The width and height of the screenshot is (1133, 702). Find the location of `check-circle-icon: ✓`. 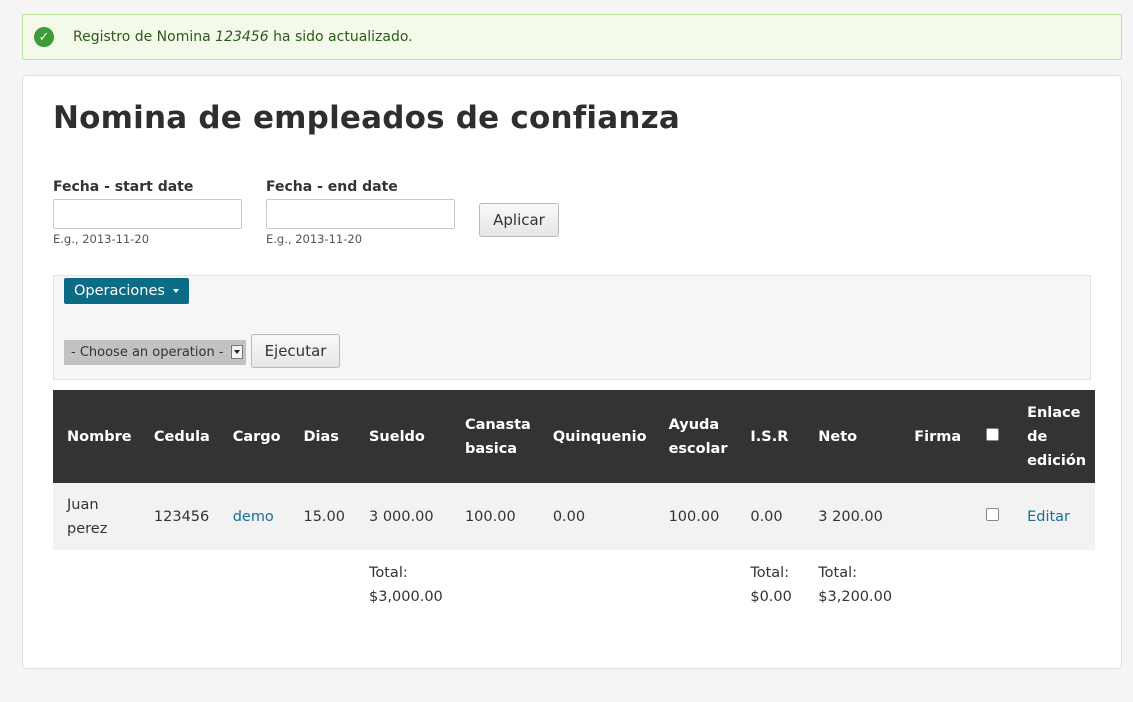

check-circle-icon: ✓ is located at coordinates (44, 37).